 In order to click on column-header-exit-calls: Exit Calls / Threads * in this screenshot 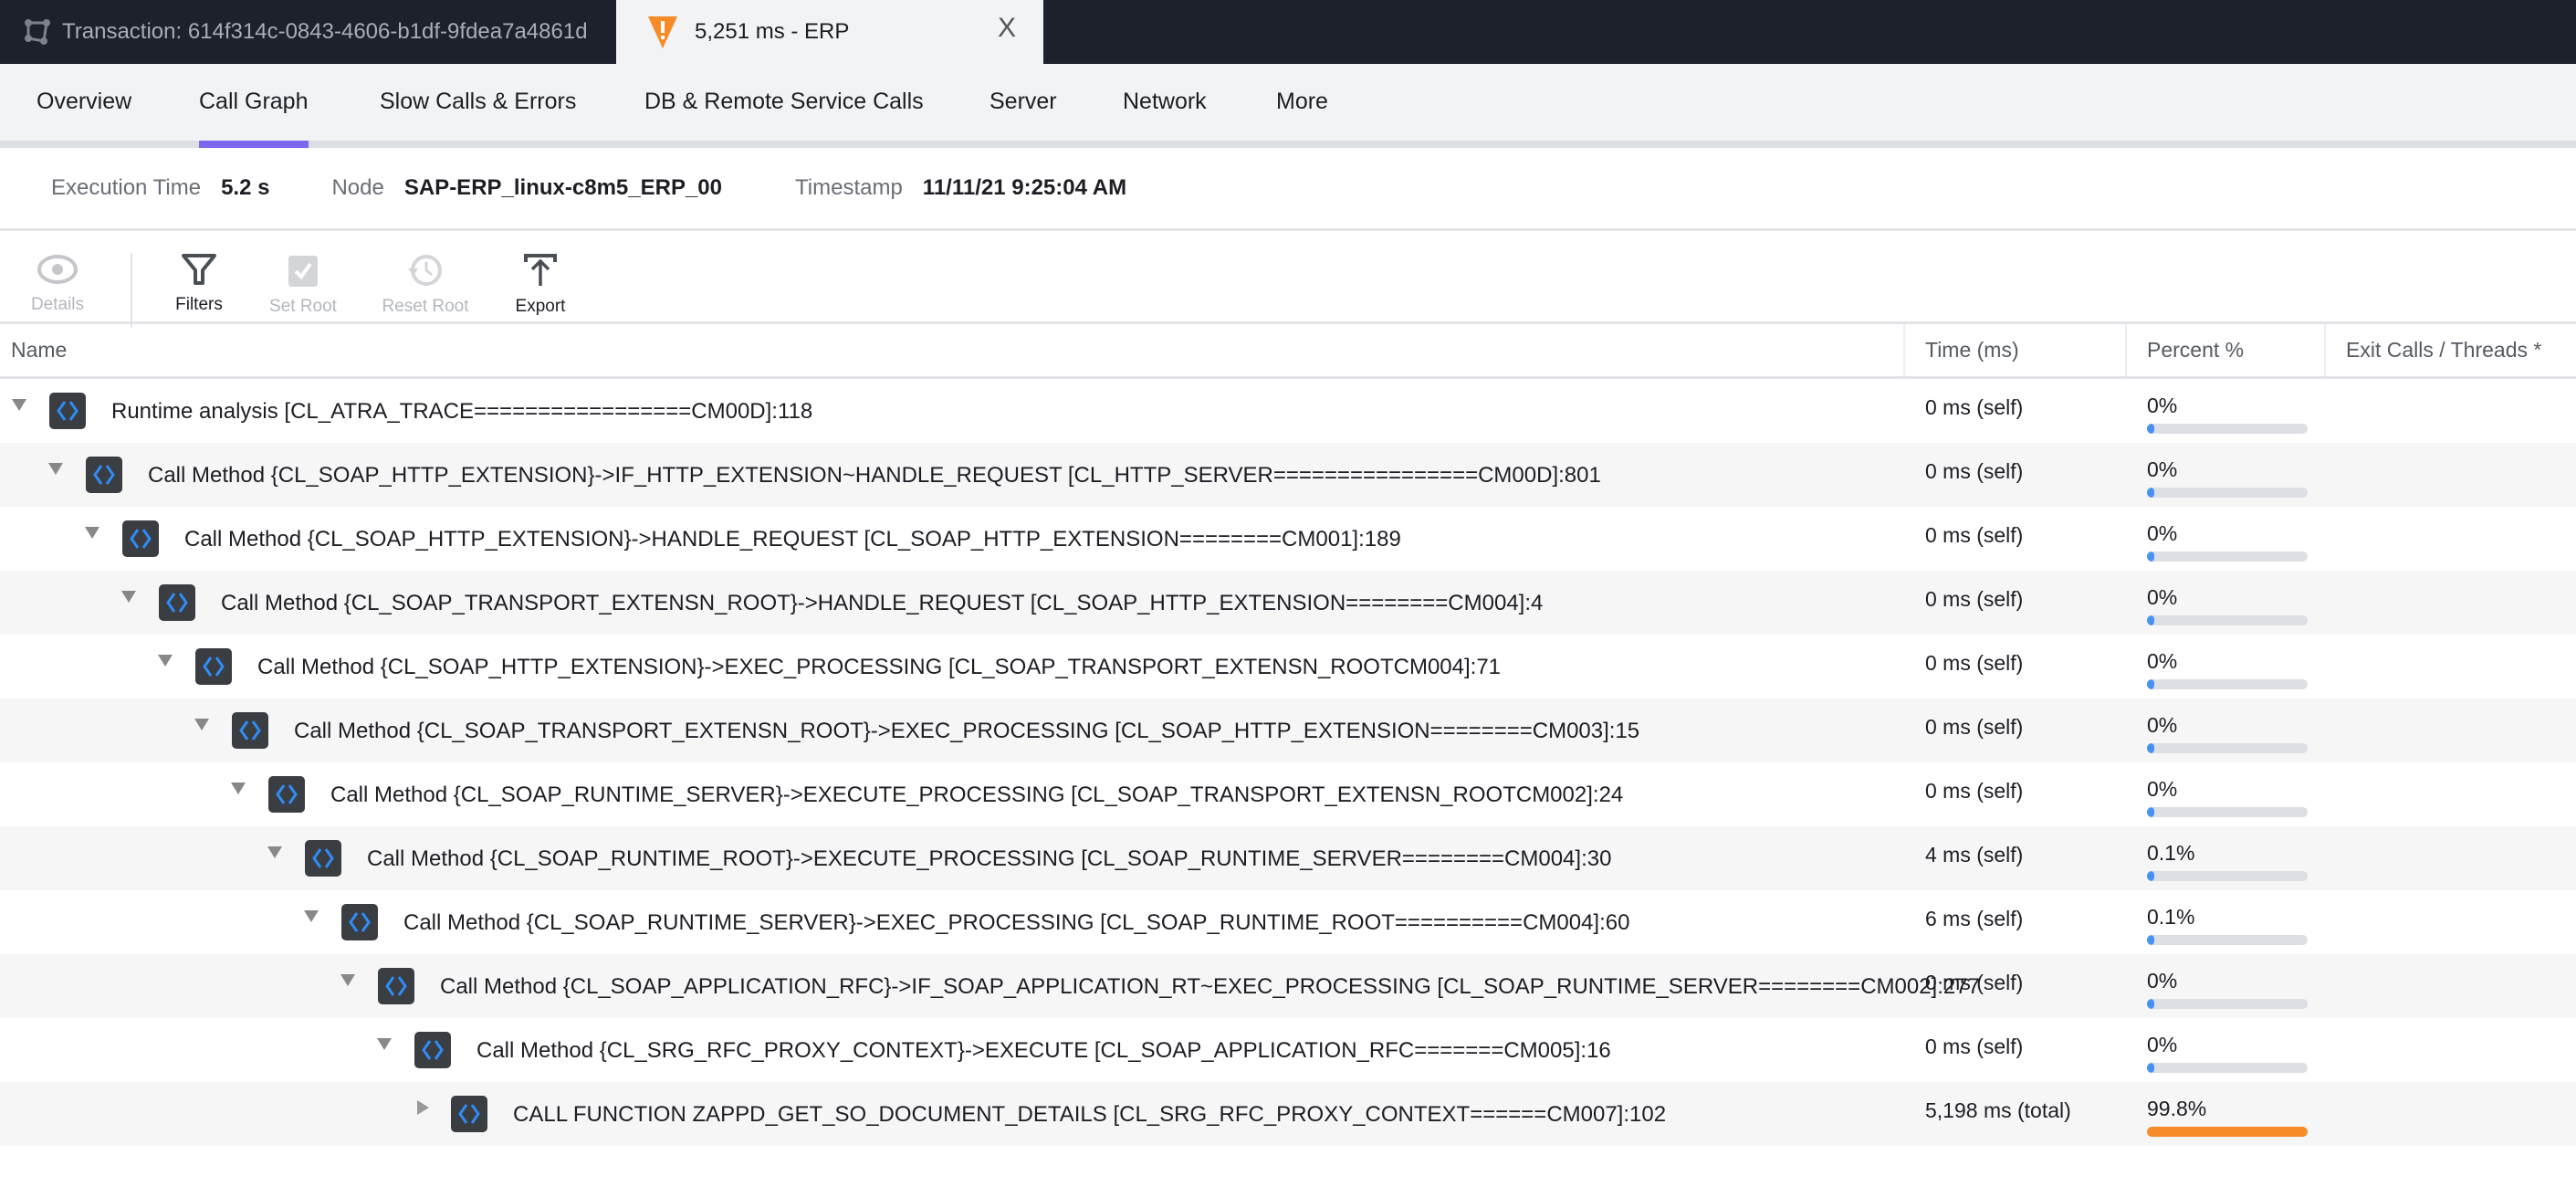, I will do `click(2451, 350)`.